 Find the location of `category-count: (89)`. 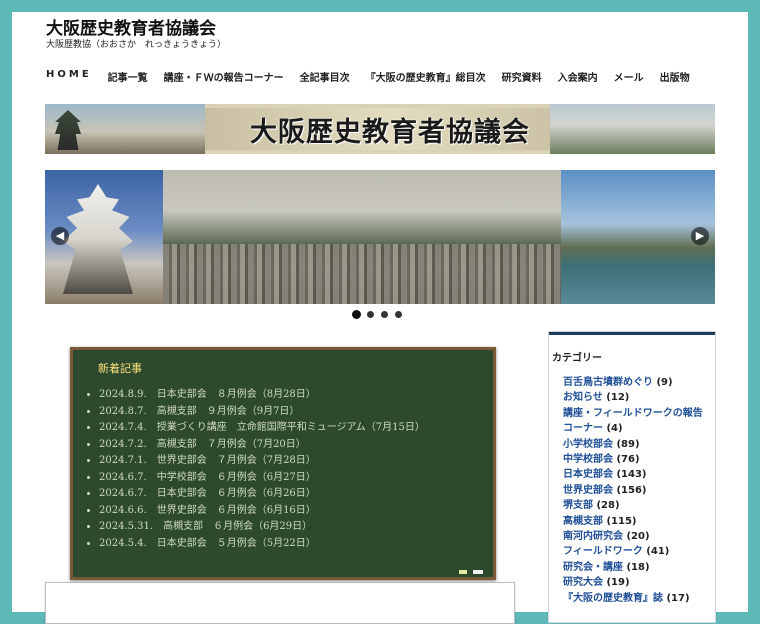

category-count: (89) is located at coordinates (628, 444).